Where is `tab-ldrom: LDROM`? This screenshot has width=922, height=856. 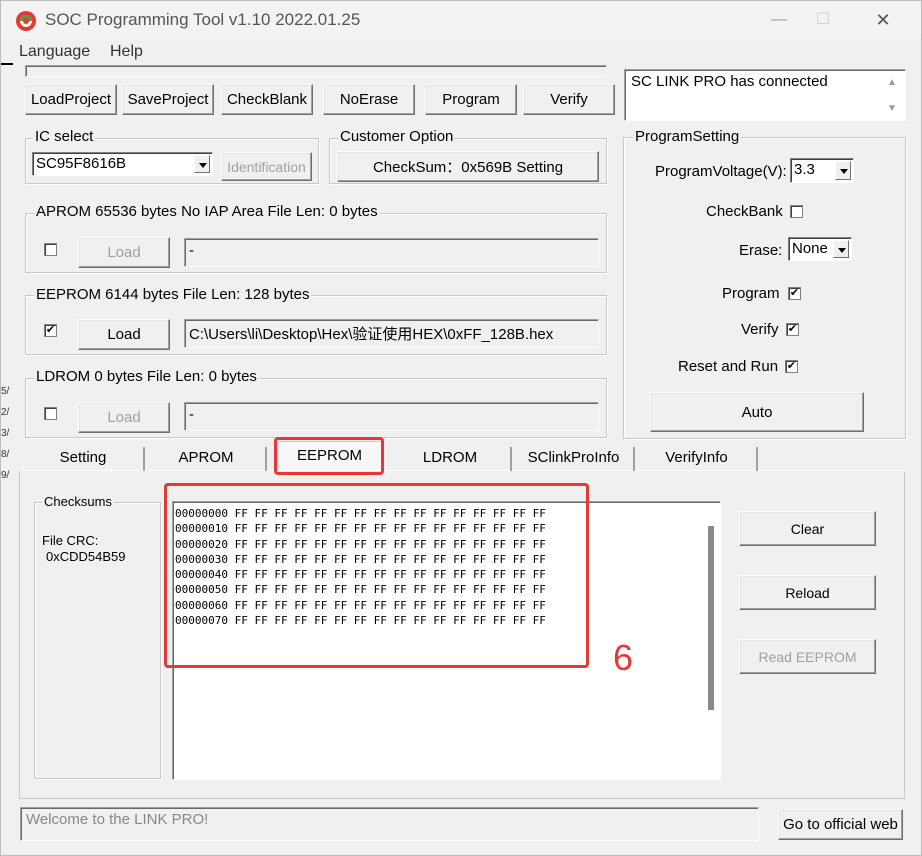
tab-ldrom: LDROM is located at coordinates (451, 459).